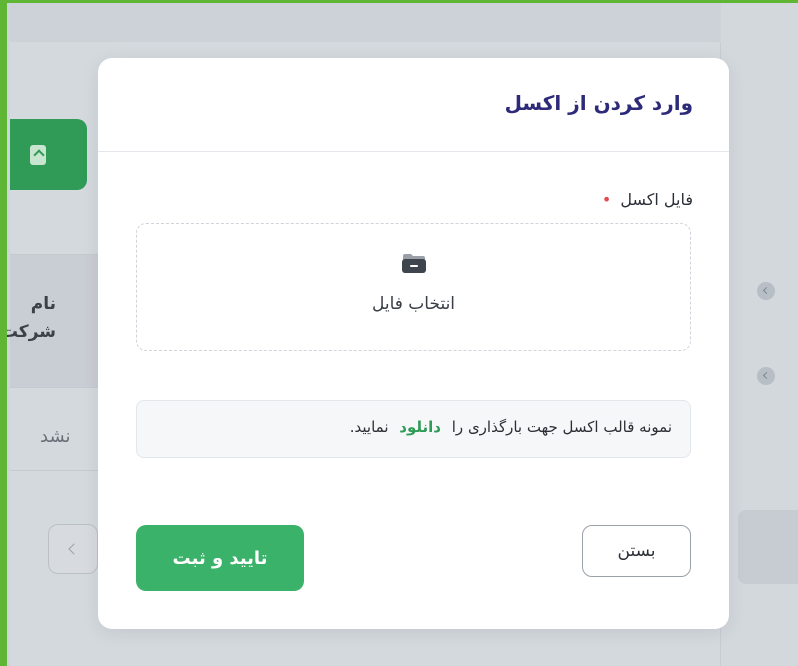  What do you see at coordinates (38, 155) in the screenshot?
I see `file-upload-icon` at bounding box center [38, 155].